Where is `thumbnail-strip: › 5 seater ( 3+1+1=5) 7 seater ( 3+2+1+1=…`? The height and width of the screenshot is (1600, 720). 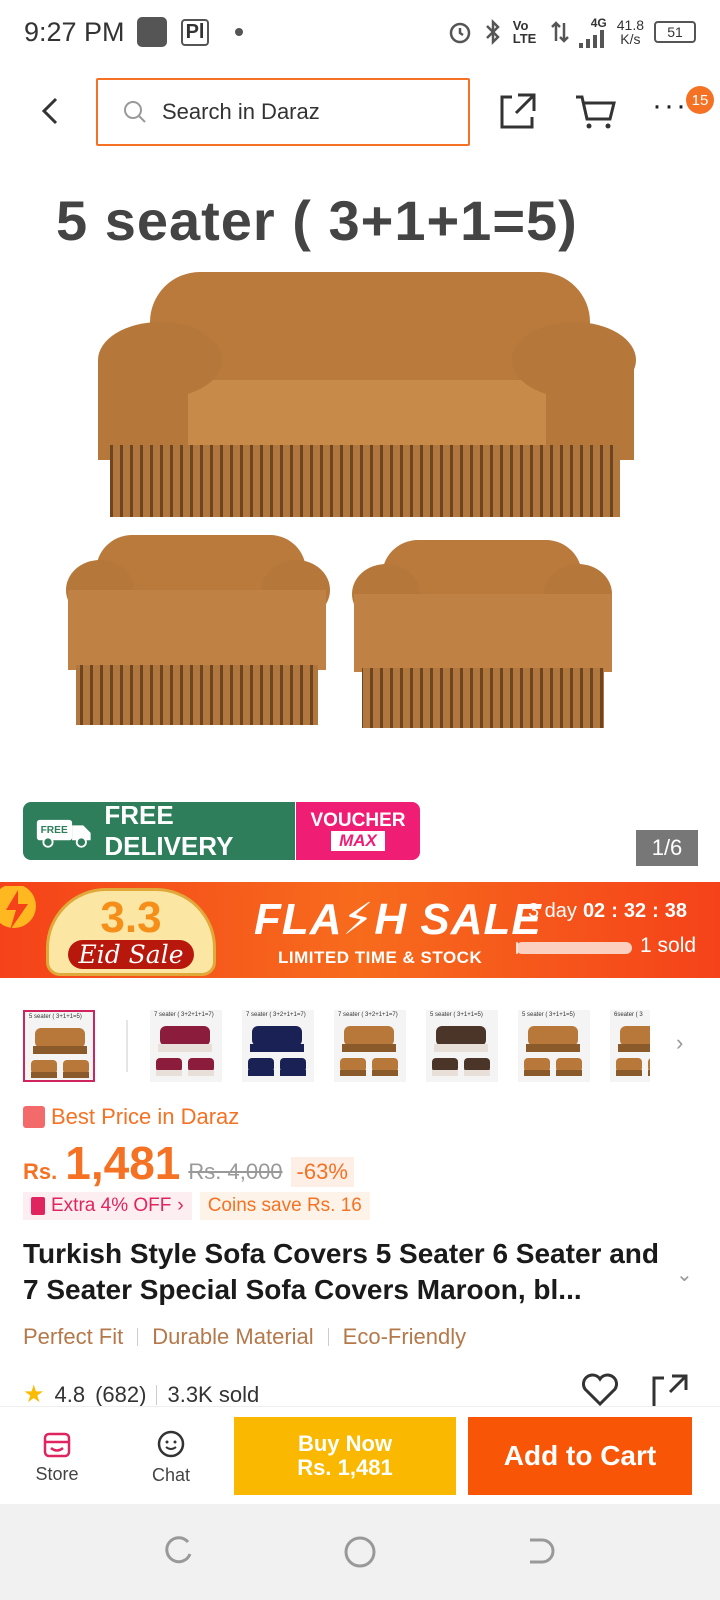 thumbnail-strip: › 5 seater ( 3+1+1=5) 7 seater ( 3+2+1+1=… is located at coordinates (360, 1048).